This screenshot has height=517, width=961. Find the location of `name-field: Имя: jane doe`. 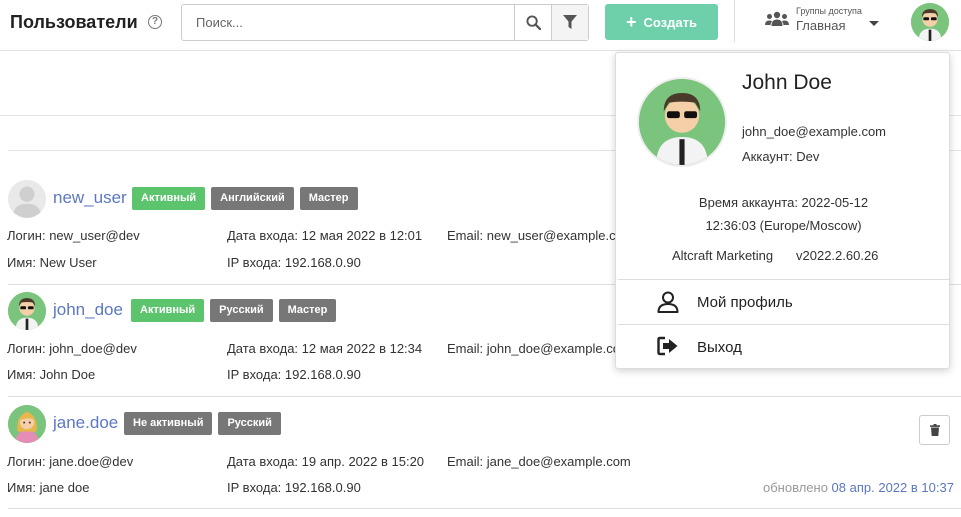

name-field: Имя: jane doe is located at coordinates (48, 487).